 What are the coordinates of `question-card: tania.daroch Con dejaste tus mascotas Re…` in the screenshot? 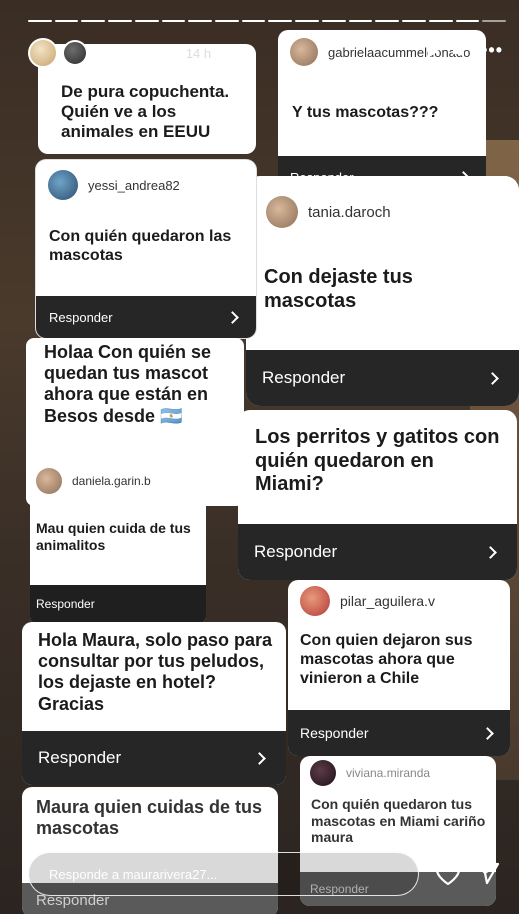 It's located at (382, 291).